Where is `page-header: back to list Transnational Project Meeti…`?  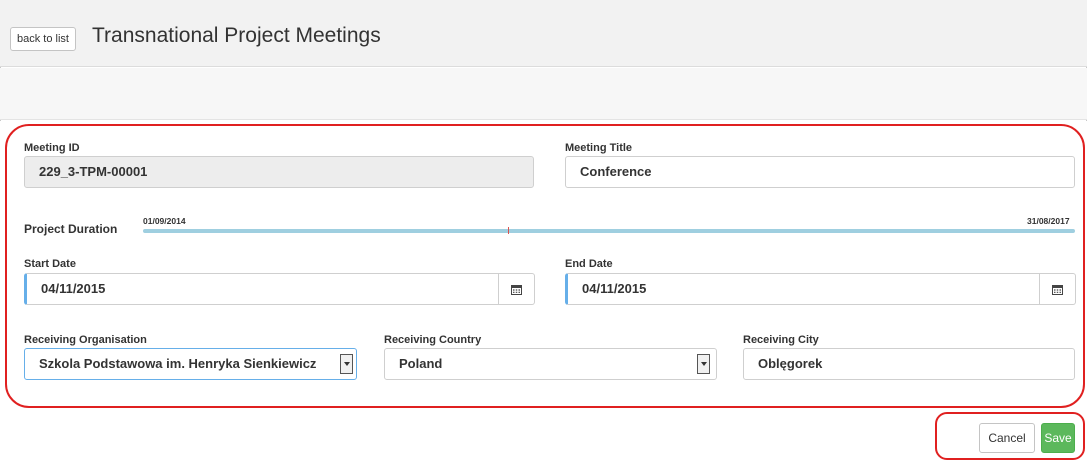 page-header: back to list Transnational Project Meeti… is located at coordinates (543, 33).